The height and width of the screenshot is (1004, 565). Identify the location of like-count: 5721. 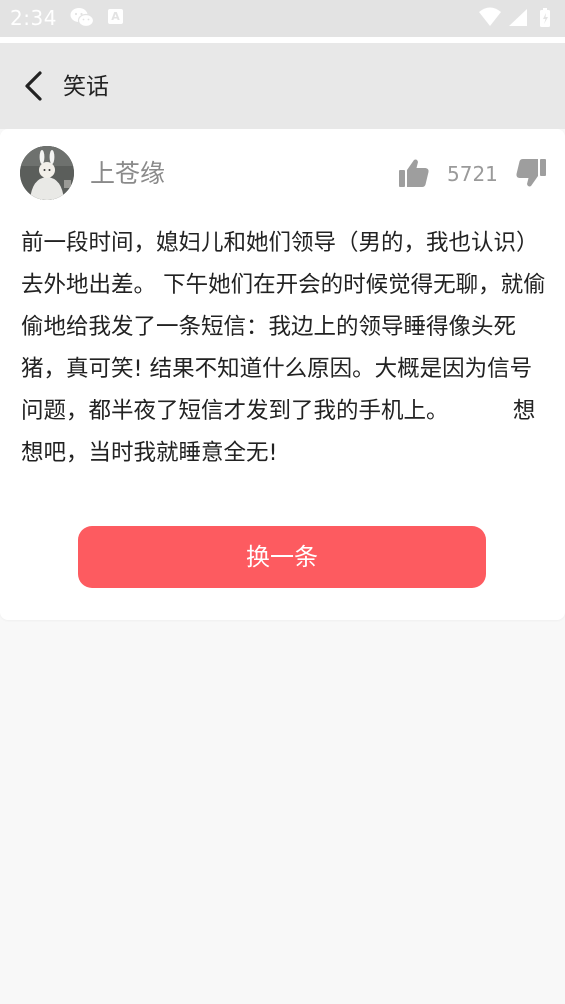
(472, 174).